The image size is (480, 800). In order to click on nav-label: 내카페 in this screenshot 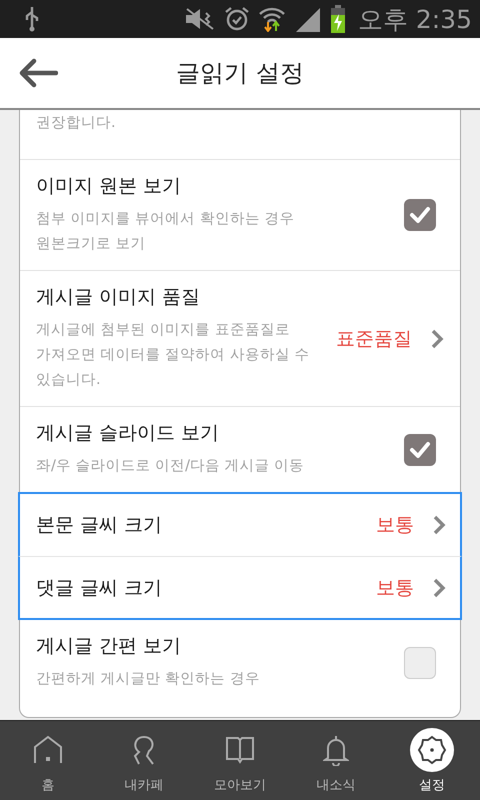, I will do `click(144, 785)`.